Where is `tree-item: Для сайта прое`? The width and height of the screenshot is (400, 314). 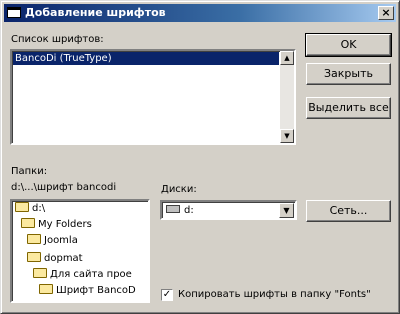 tree-item: Для сайта прое is located at coordinates (82, 275).